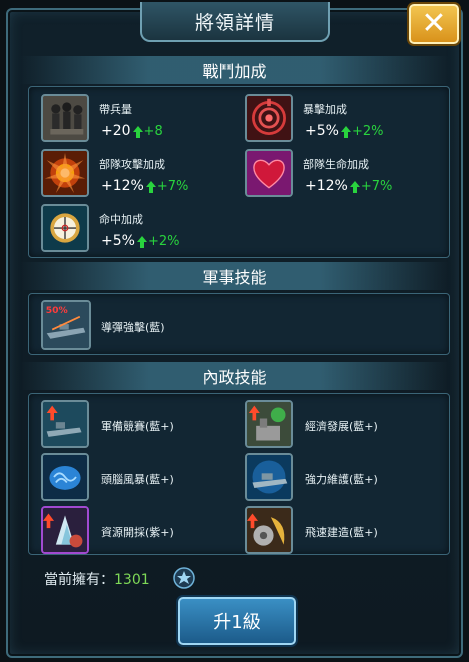 Image resolution: width=469 pixels, height=662 pixels. I want to click on skill-name: 飛速建造(藍+), so click(341, 532).